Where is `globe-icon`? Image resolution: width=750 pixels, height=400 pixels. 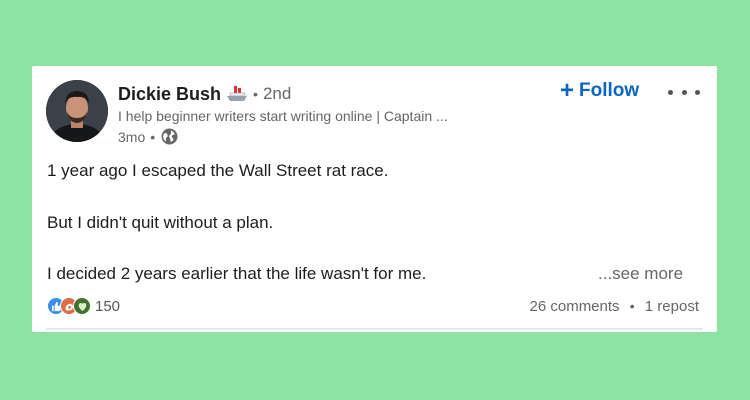
globe-icon is located at coordinates (169, 136).